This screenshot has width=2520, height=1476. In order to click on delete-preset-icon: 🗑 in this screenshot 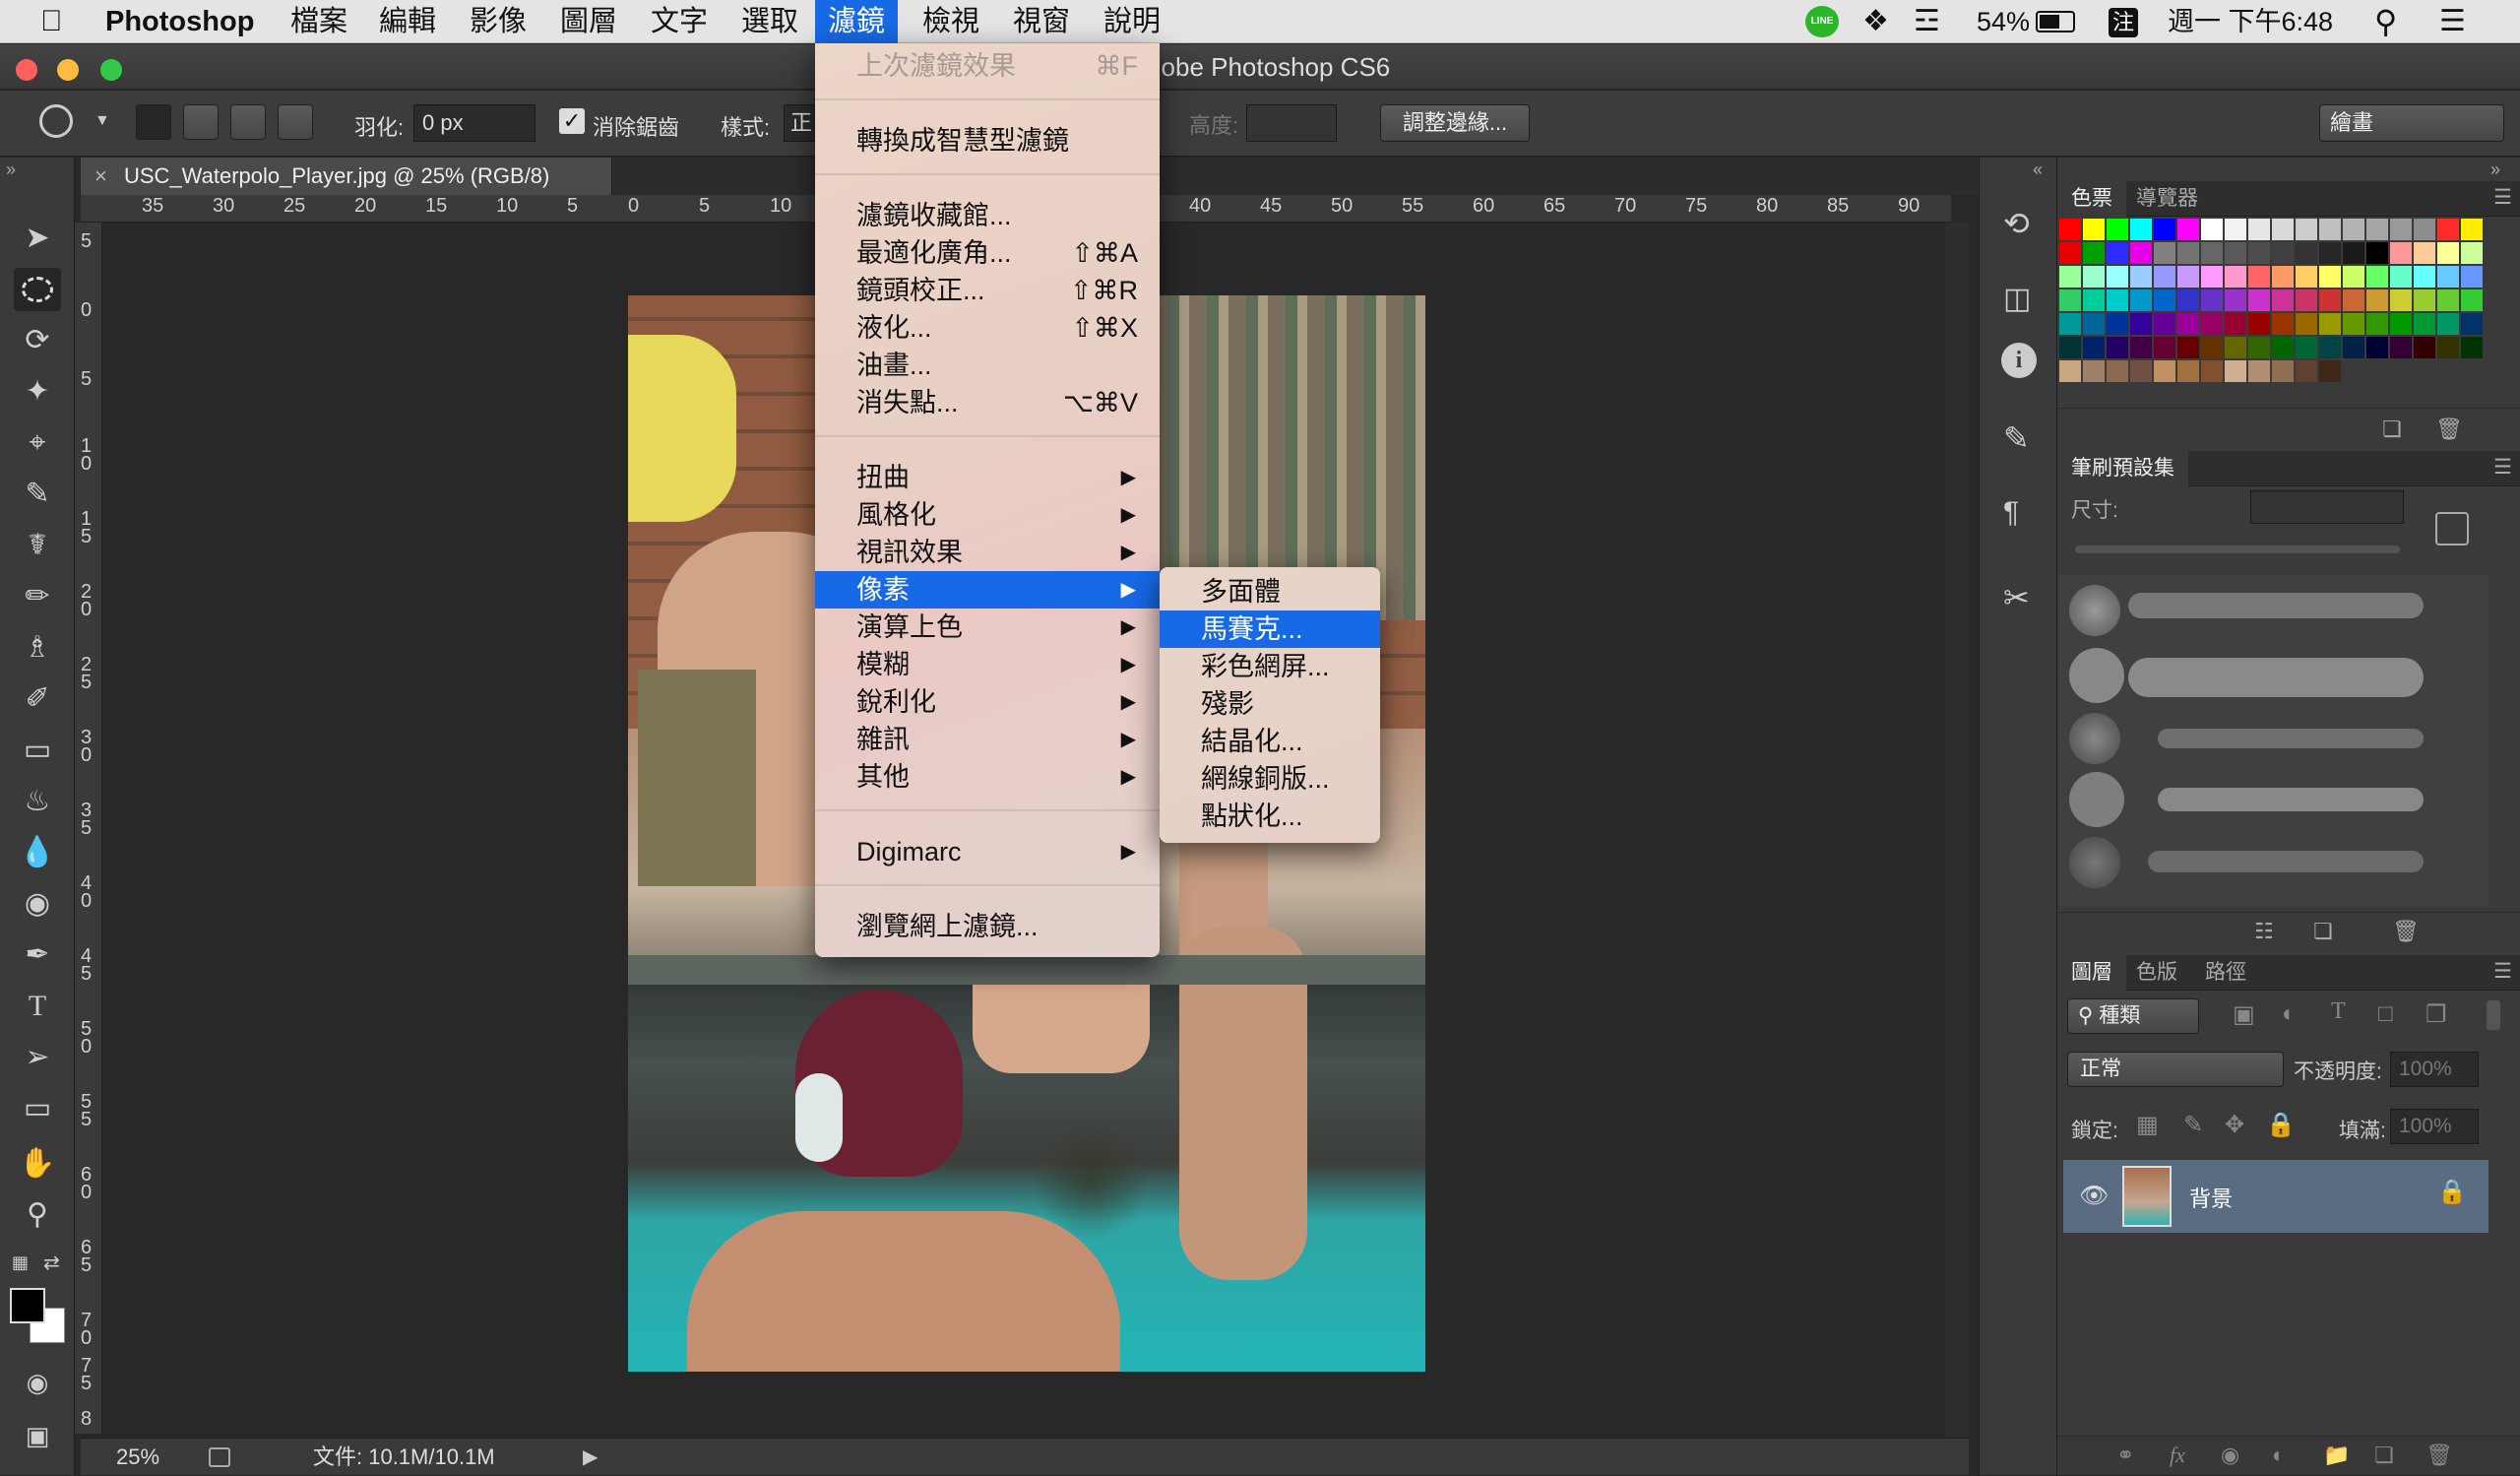, I will do `click(2406, 931)`.